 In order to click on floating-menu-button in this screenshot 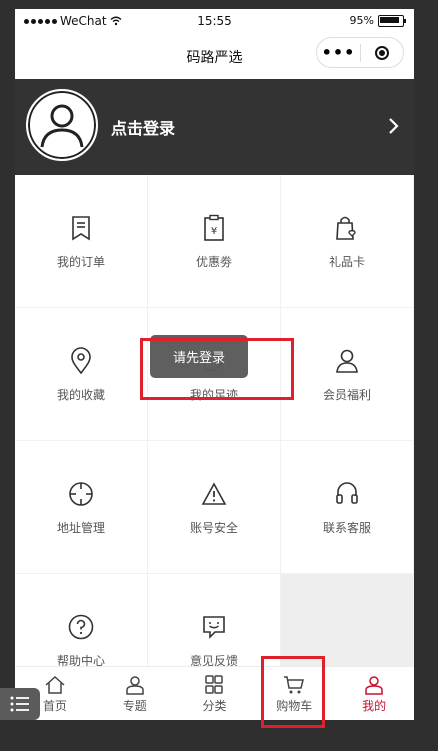, I will do `click(20, 704)`.